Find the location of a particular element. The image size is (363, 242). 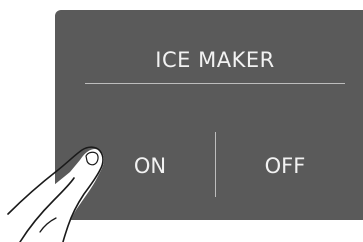

off-button-label: OFF is located at coordinates (285, 166).